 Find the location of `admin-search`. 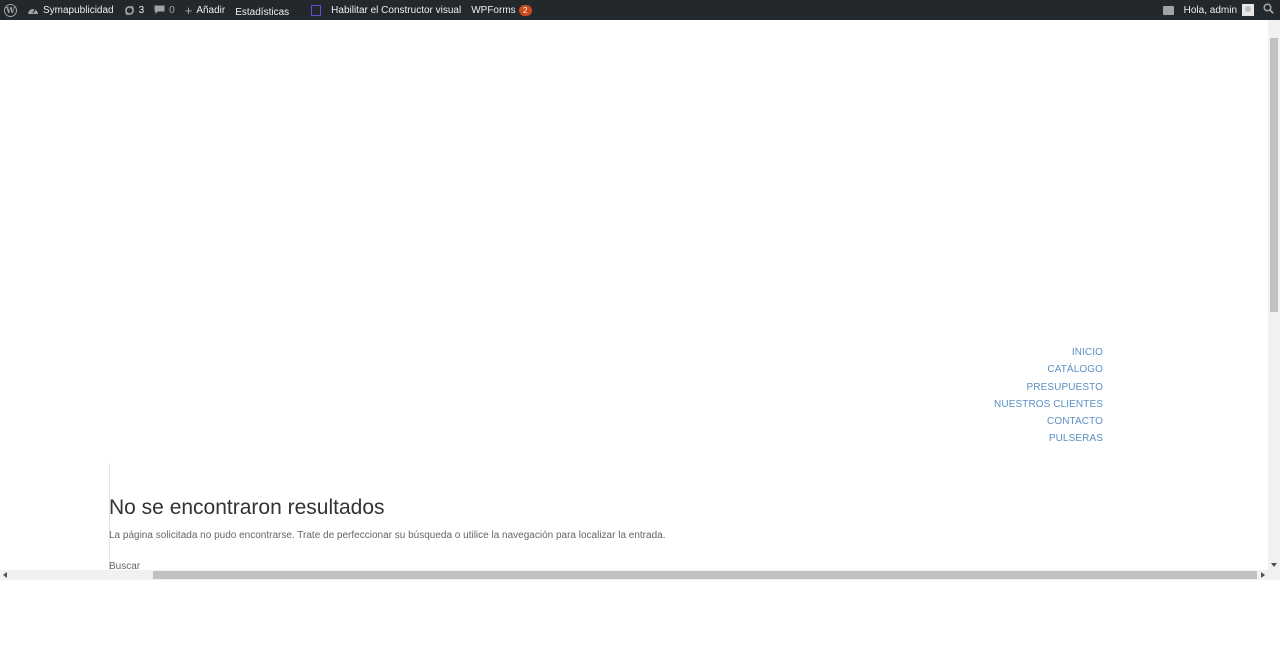

admin-search is located at coordinates (1269, 10).